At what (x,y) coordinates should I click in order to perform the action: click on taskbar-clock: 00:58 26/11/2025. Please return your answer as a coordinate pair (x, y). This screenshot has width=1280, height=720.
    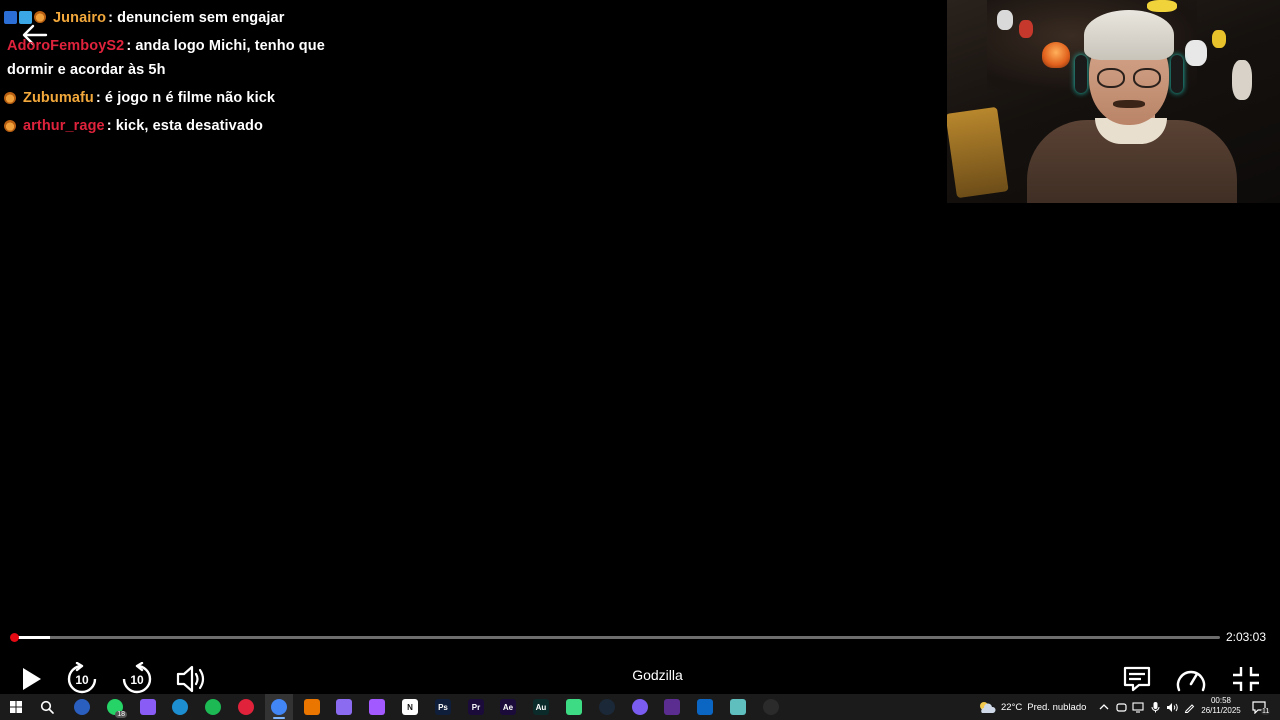
    Looking at the image, I should click on (1221, 706).